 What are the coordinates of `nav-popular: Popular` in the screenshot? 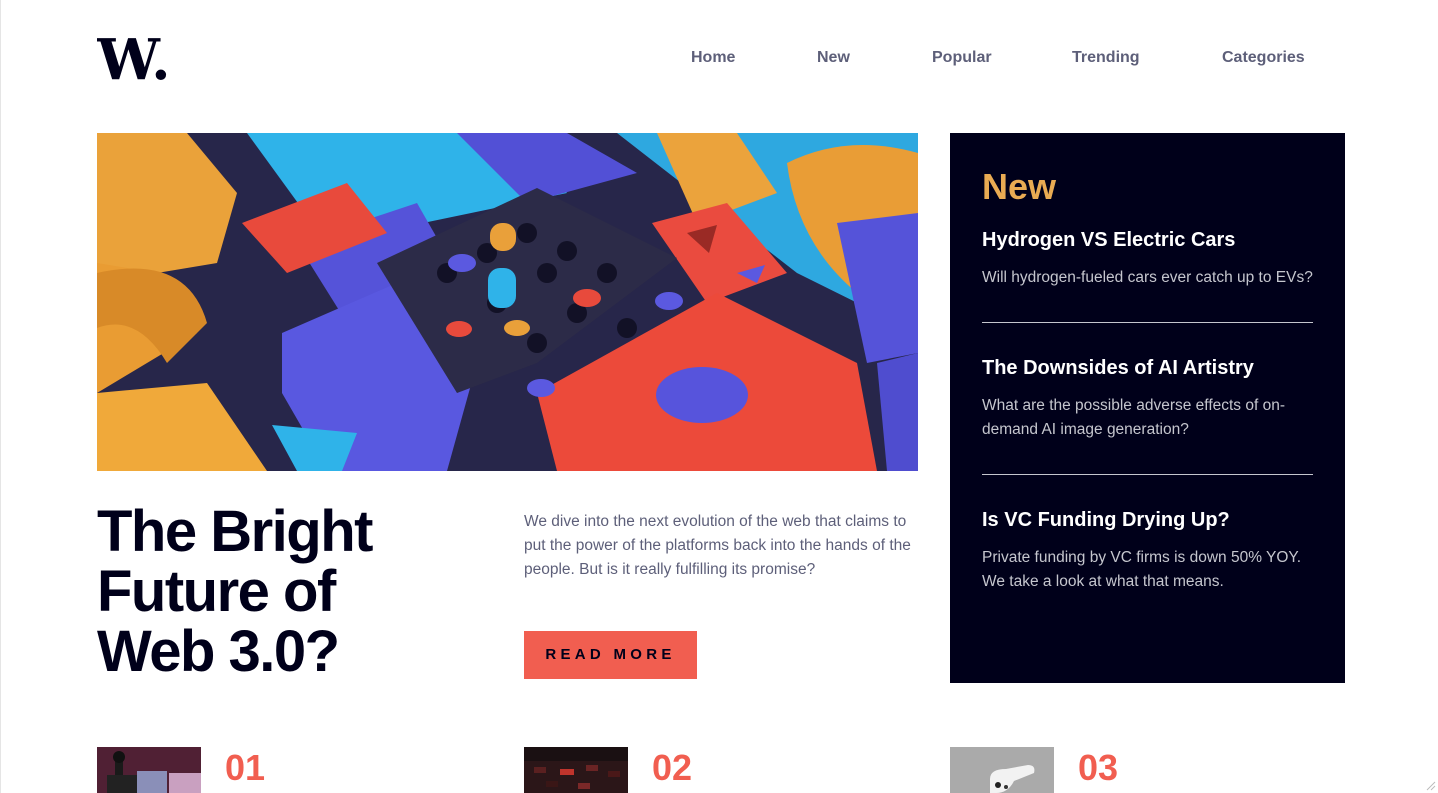 It's located at (962, 58).